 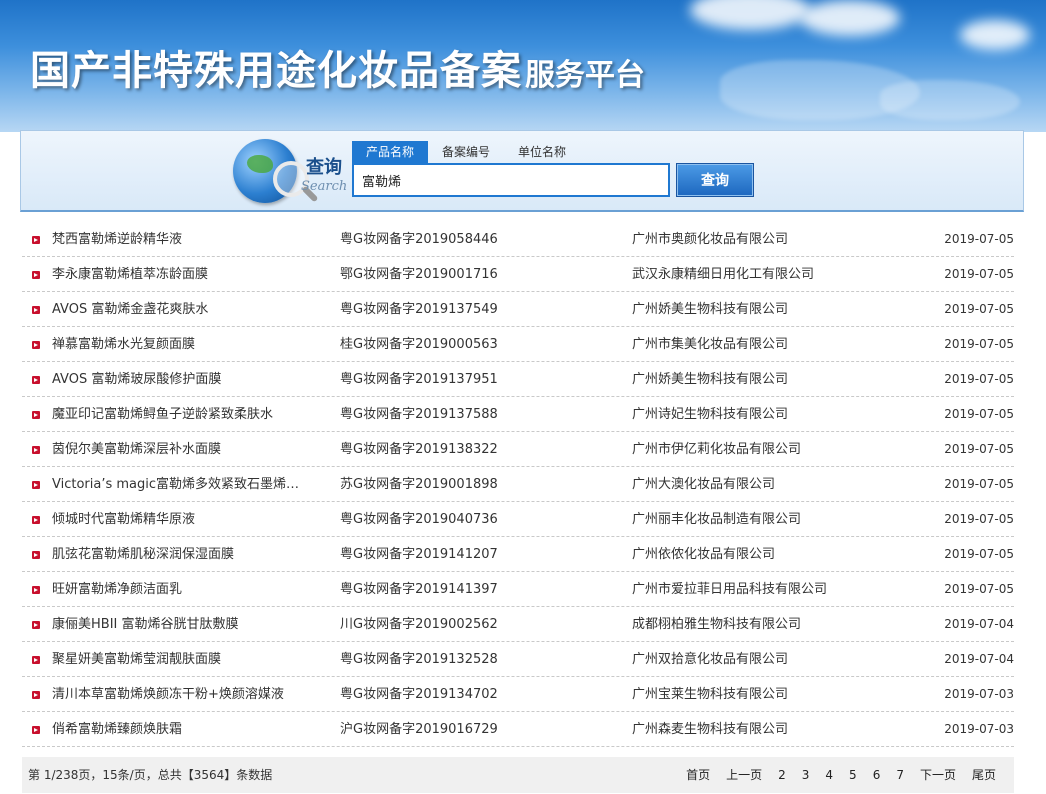 What do you see at coordinates (900, 775) in the screenshot?
I see `page-link-7: 7` at bounding box center [900, 775].